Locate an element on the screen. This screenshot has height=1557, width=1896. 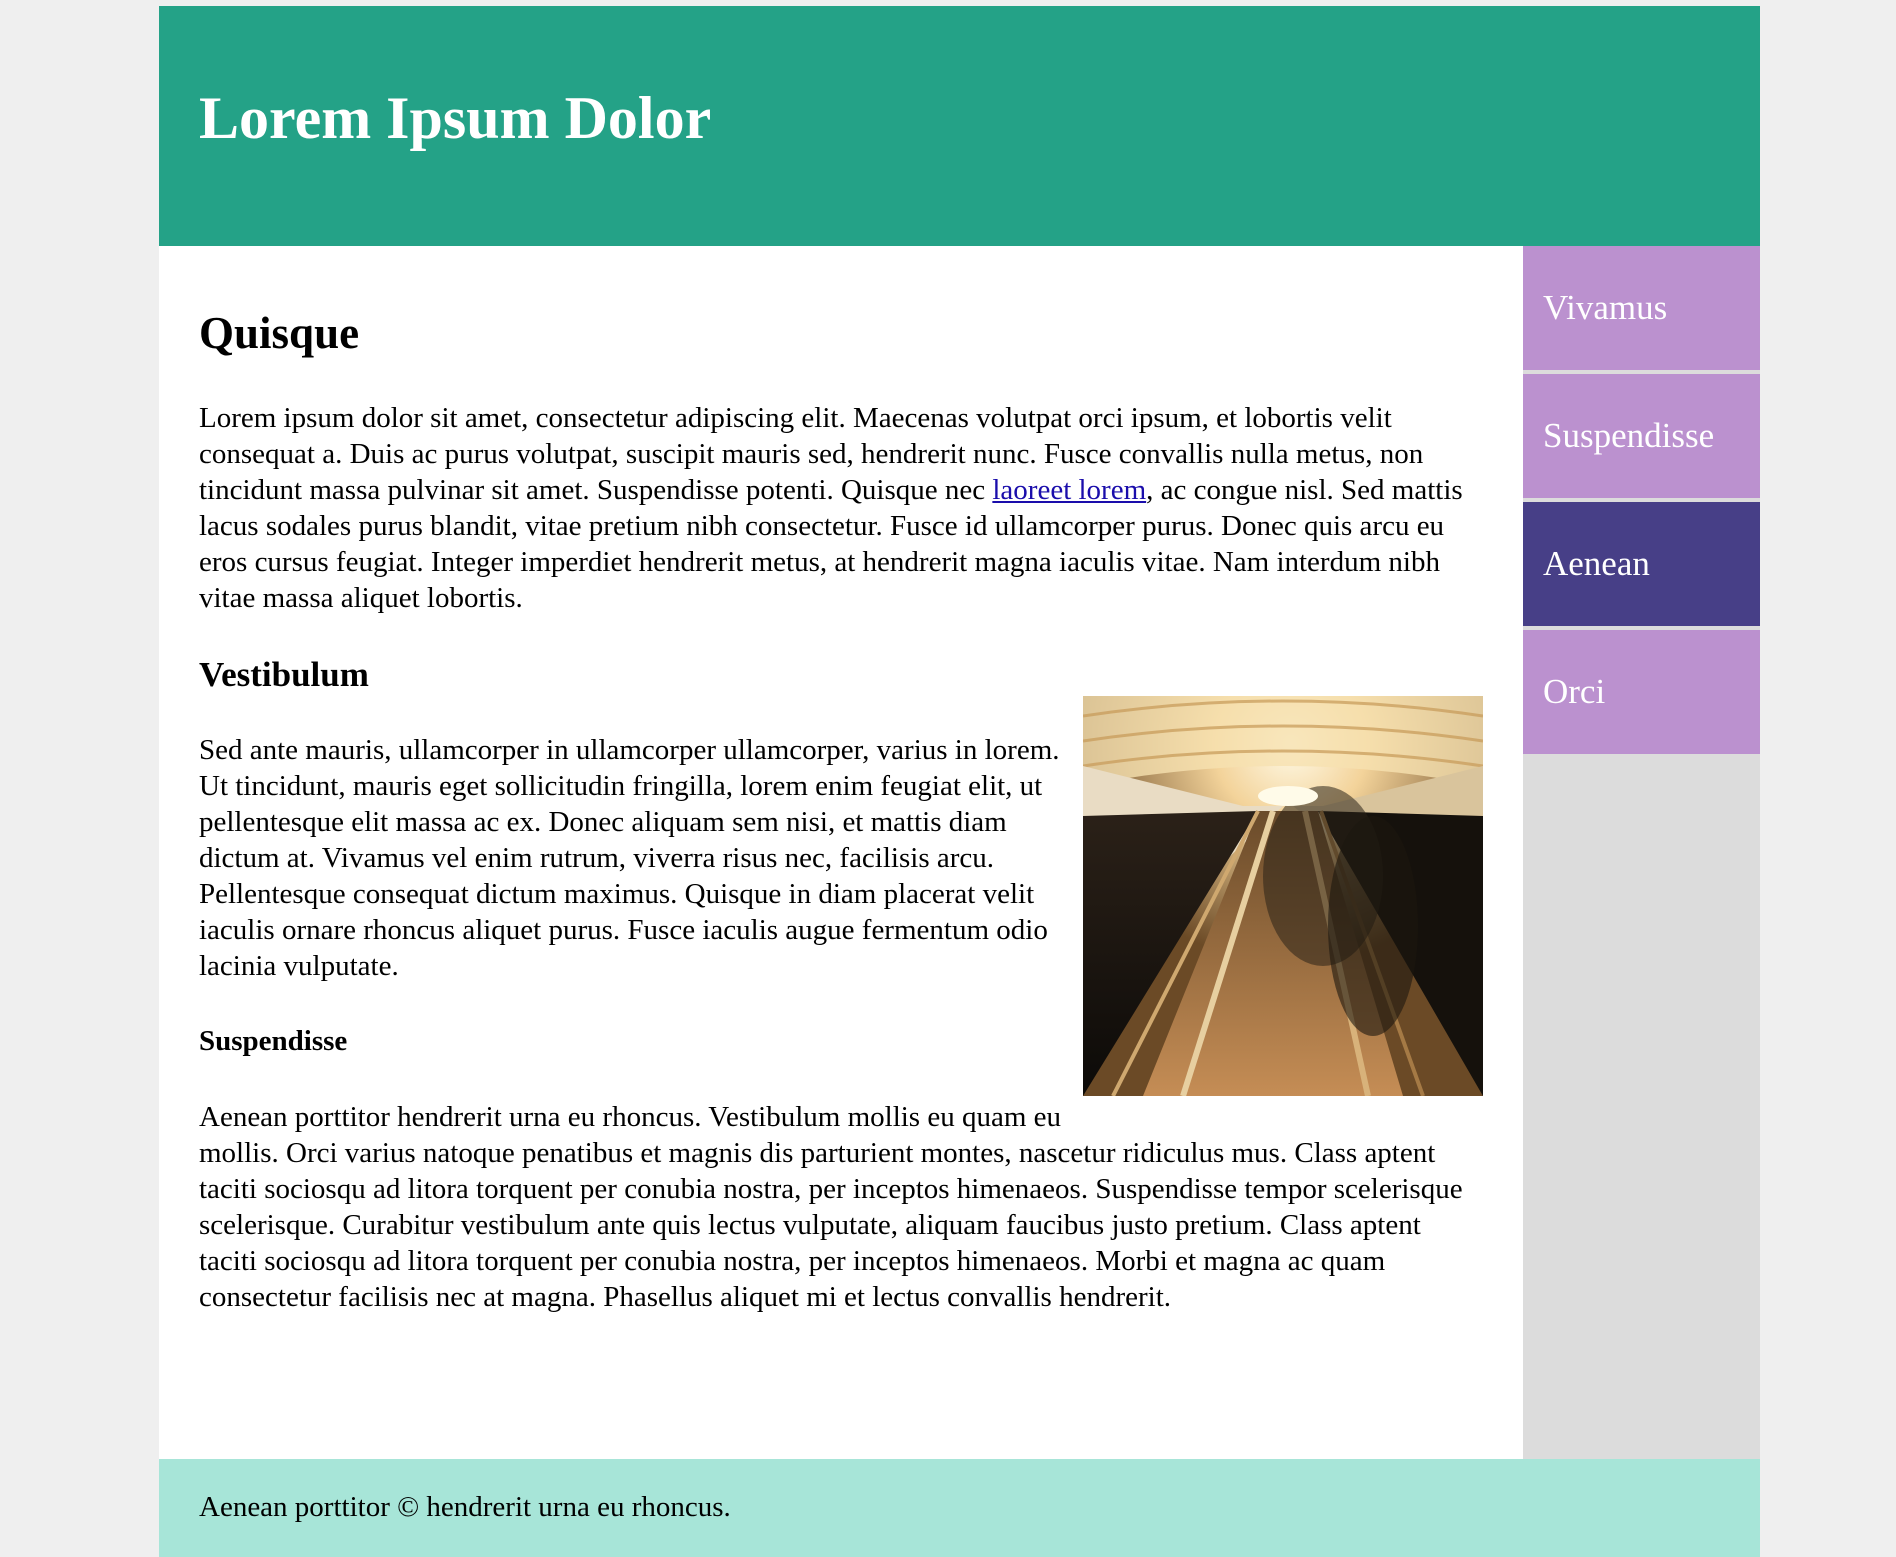
laoreet-lorem-link: laoreet lorem is located at coordinates (1069, 490).